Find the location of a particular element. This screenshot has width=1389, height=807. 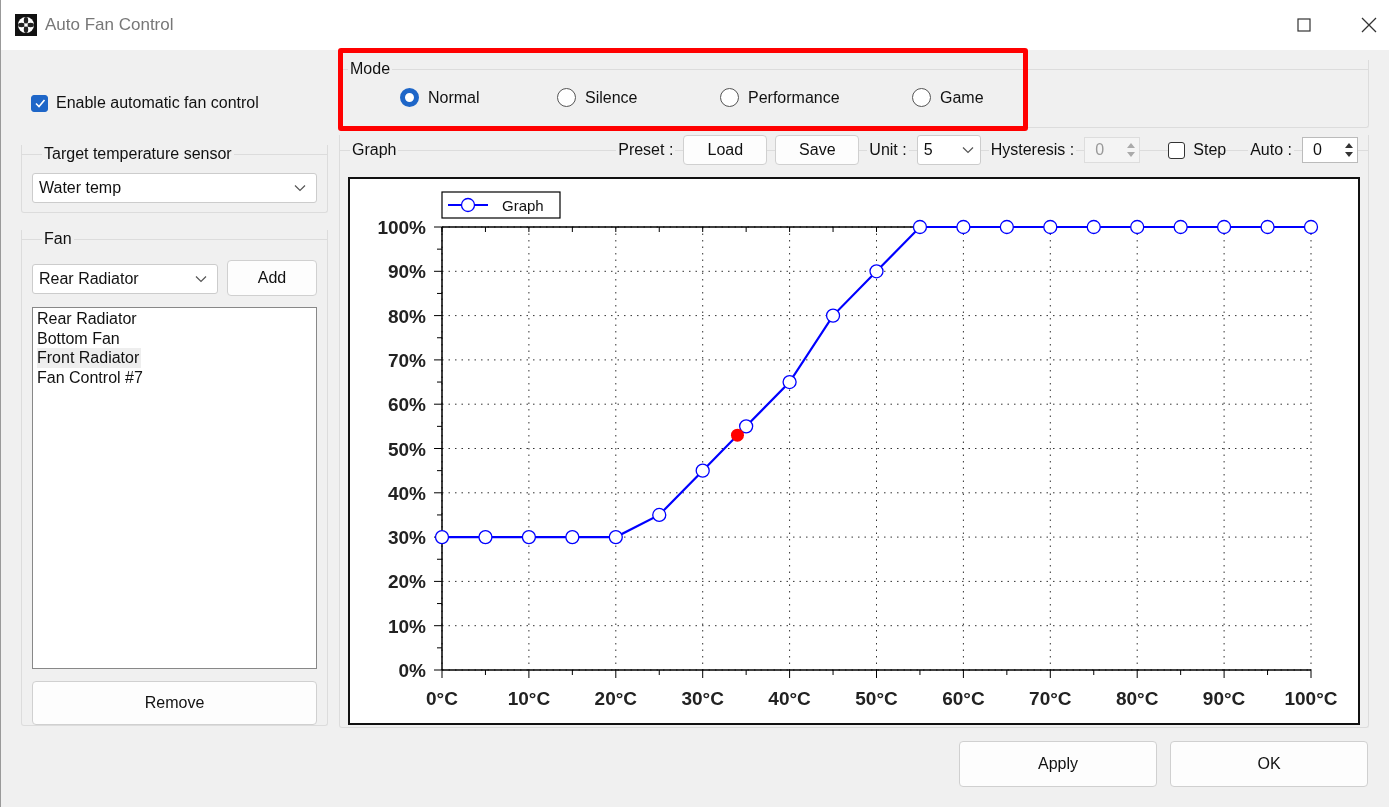

x-tick-label: 100°C is located at coordinates (1311, 698).